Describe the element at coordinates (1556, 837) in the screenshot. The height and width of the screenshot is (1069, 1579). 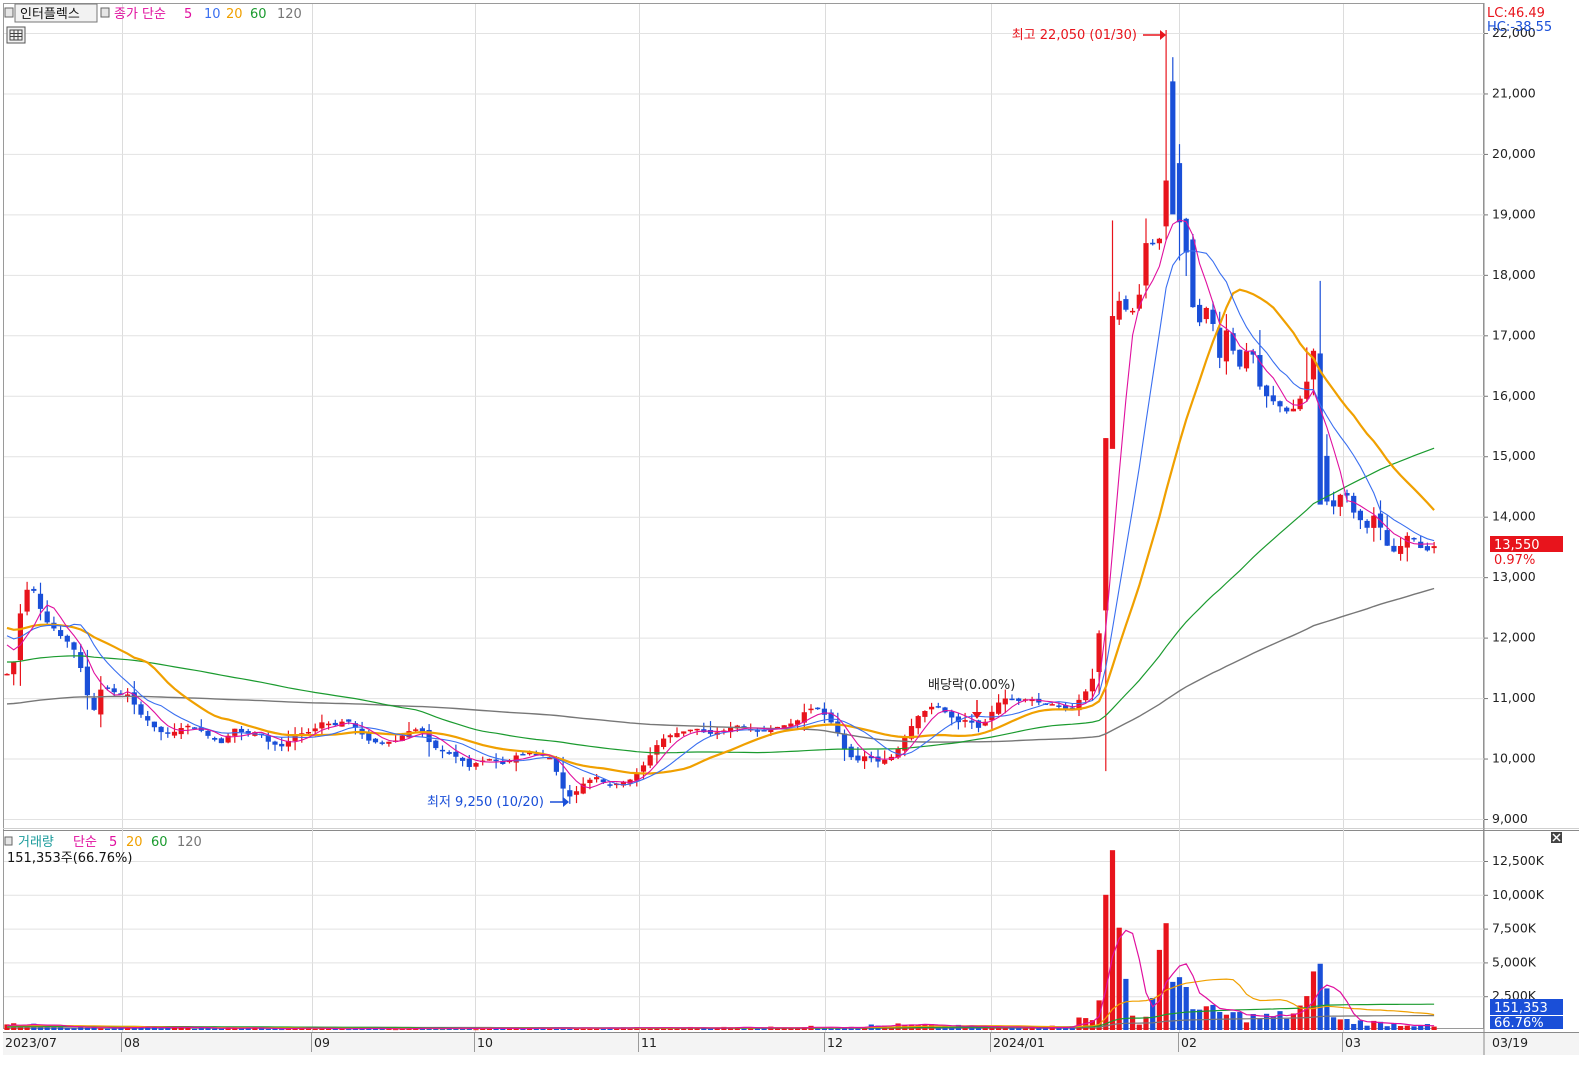
I see `close-panel-icon` at that location.